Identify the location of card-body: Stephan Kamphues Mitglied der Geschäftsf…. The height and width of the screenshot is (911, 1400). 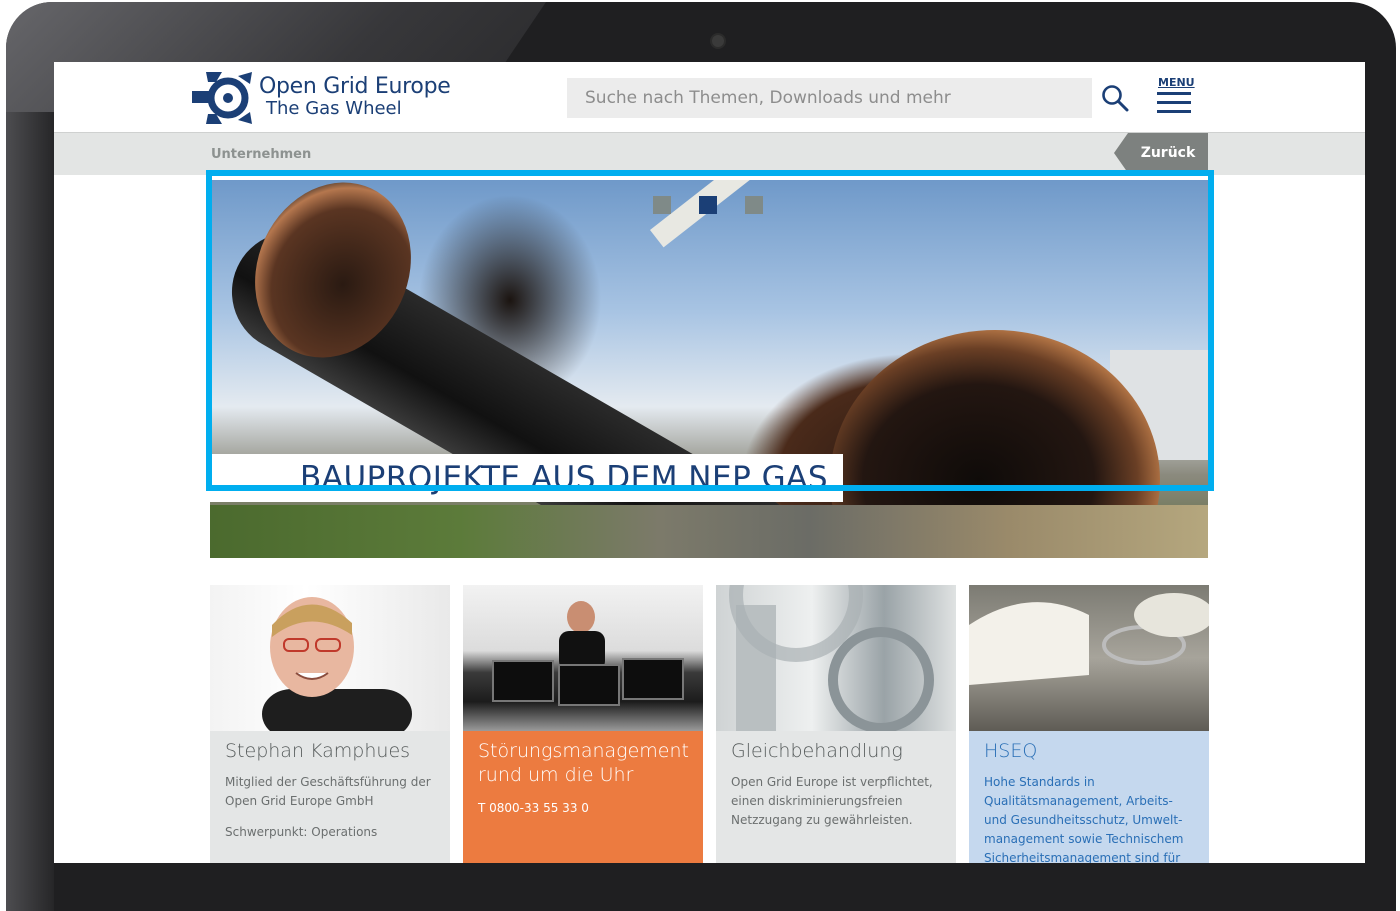
(330, 797).